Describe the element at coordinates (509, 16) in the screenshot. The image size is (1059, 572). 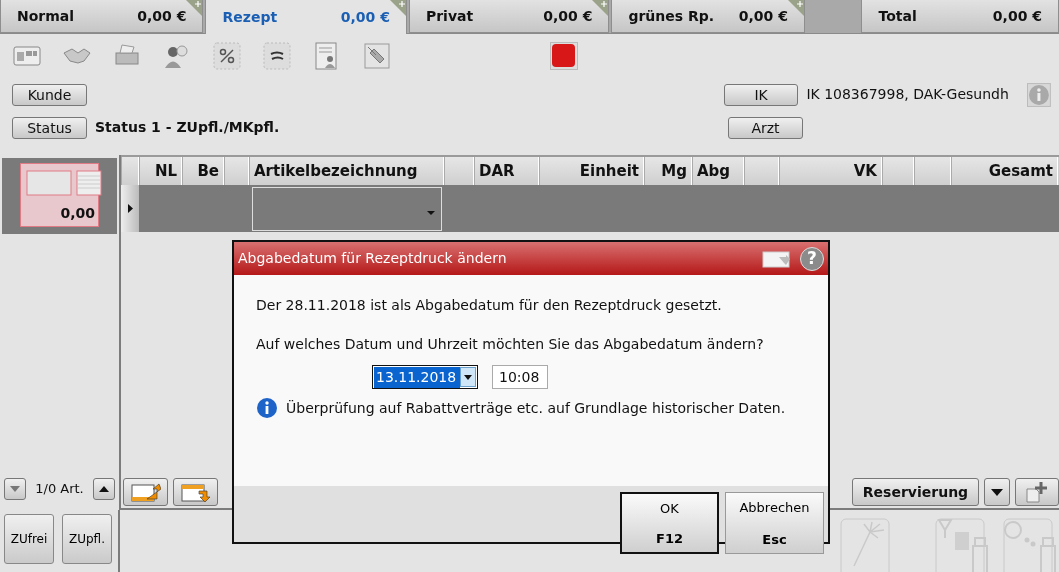
I see `tab: Privat 0,00 €` at that location.